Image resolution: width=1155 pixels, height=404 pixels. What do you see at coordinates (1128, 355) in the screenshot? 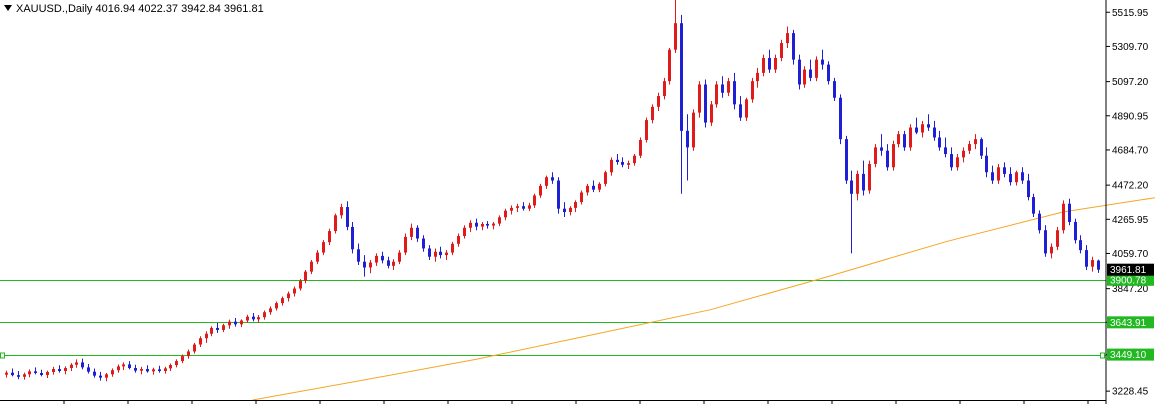
I see `level-price-tag-text: 3449.10` at bounding box center [1128, 355].